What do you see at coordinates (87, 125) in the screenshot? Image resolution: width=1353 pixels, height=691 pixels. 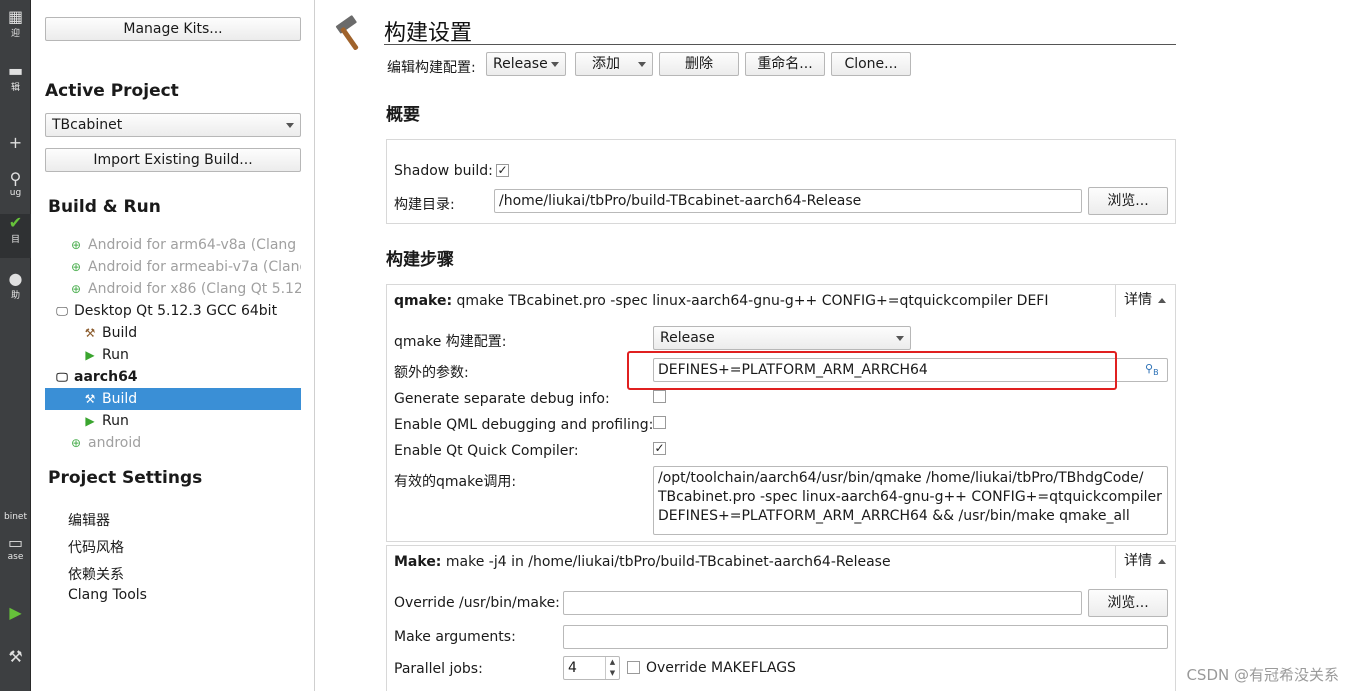 I see `active-project-value: TBcabinet` at bounding box center [87, 125].